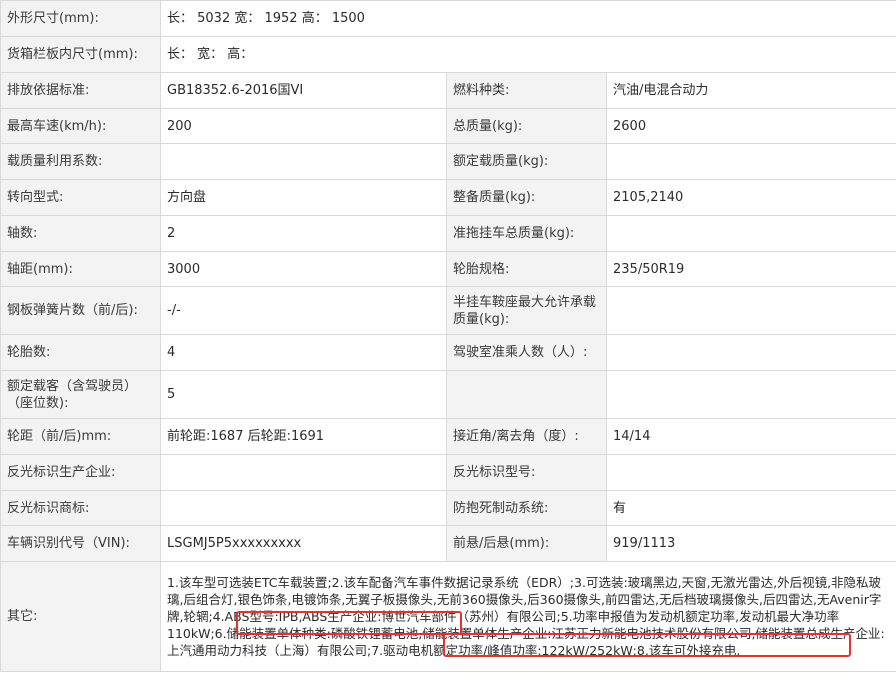 Image resolution: width=896 pixels, height=680 pixels. What do you see at coordinates (526, 394) in the screenshot?
I see `empty-label-cell` at bounding box center [526, 394].